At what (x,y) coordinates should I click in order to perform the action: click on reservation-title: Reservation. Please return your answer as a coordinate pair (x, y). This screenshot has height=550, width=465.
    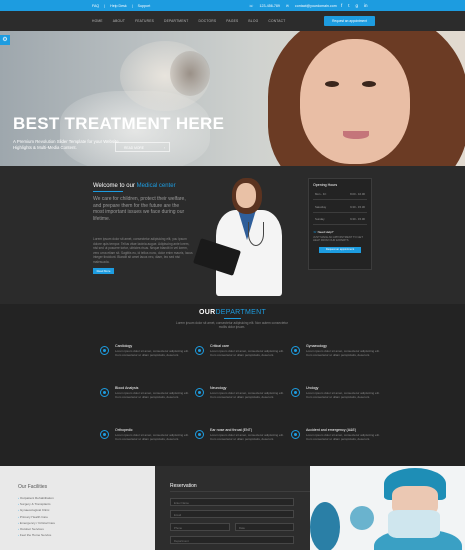
    Looking at the image, I should click on (183, 486).